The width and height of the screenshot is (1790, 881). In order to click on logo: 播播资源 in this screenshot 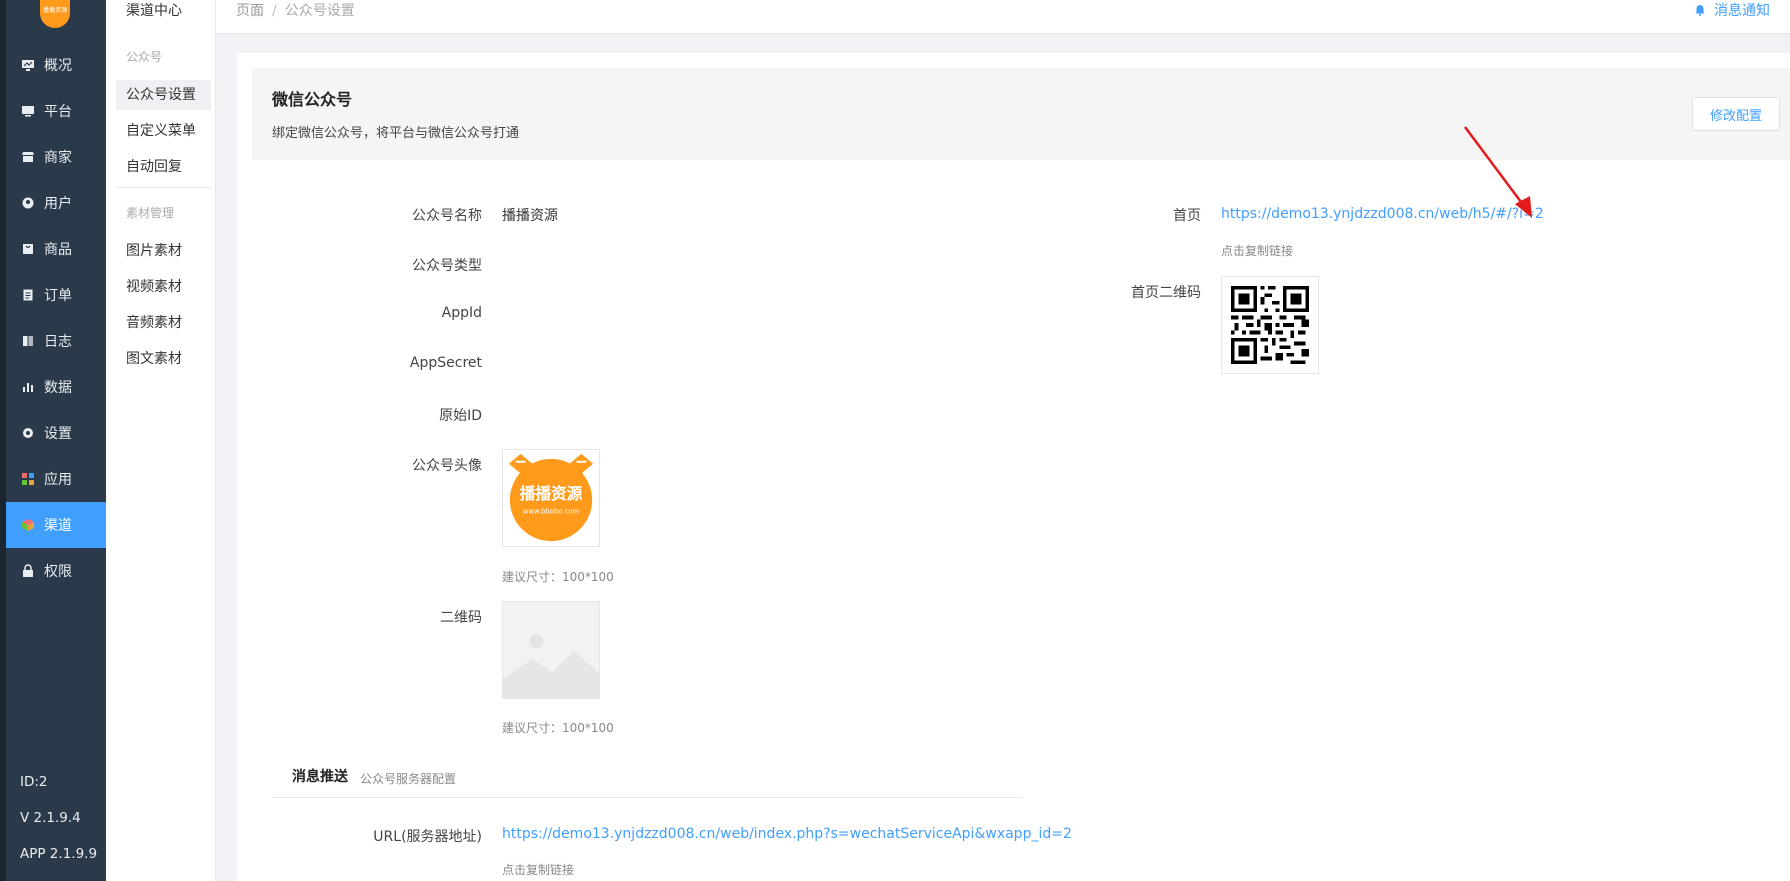, I will do `click(55, 14)`.